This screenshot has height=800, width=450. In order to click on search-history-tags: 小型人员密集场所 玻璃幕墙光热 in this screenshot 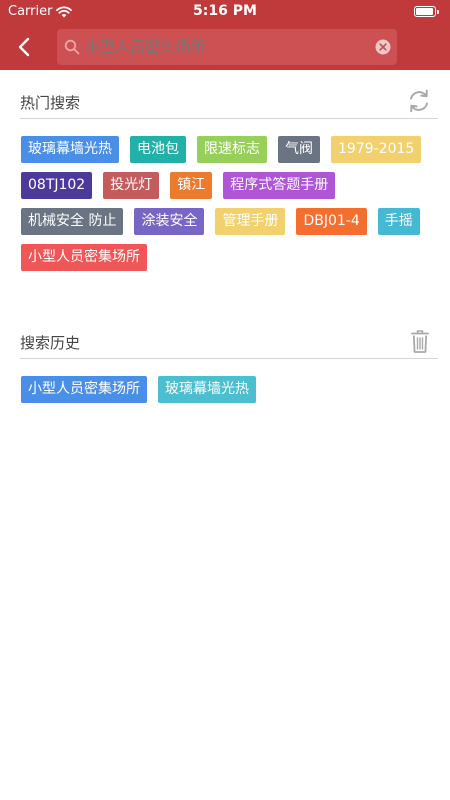, I will do `click(231, 389)`.